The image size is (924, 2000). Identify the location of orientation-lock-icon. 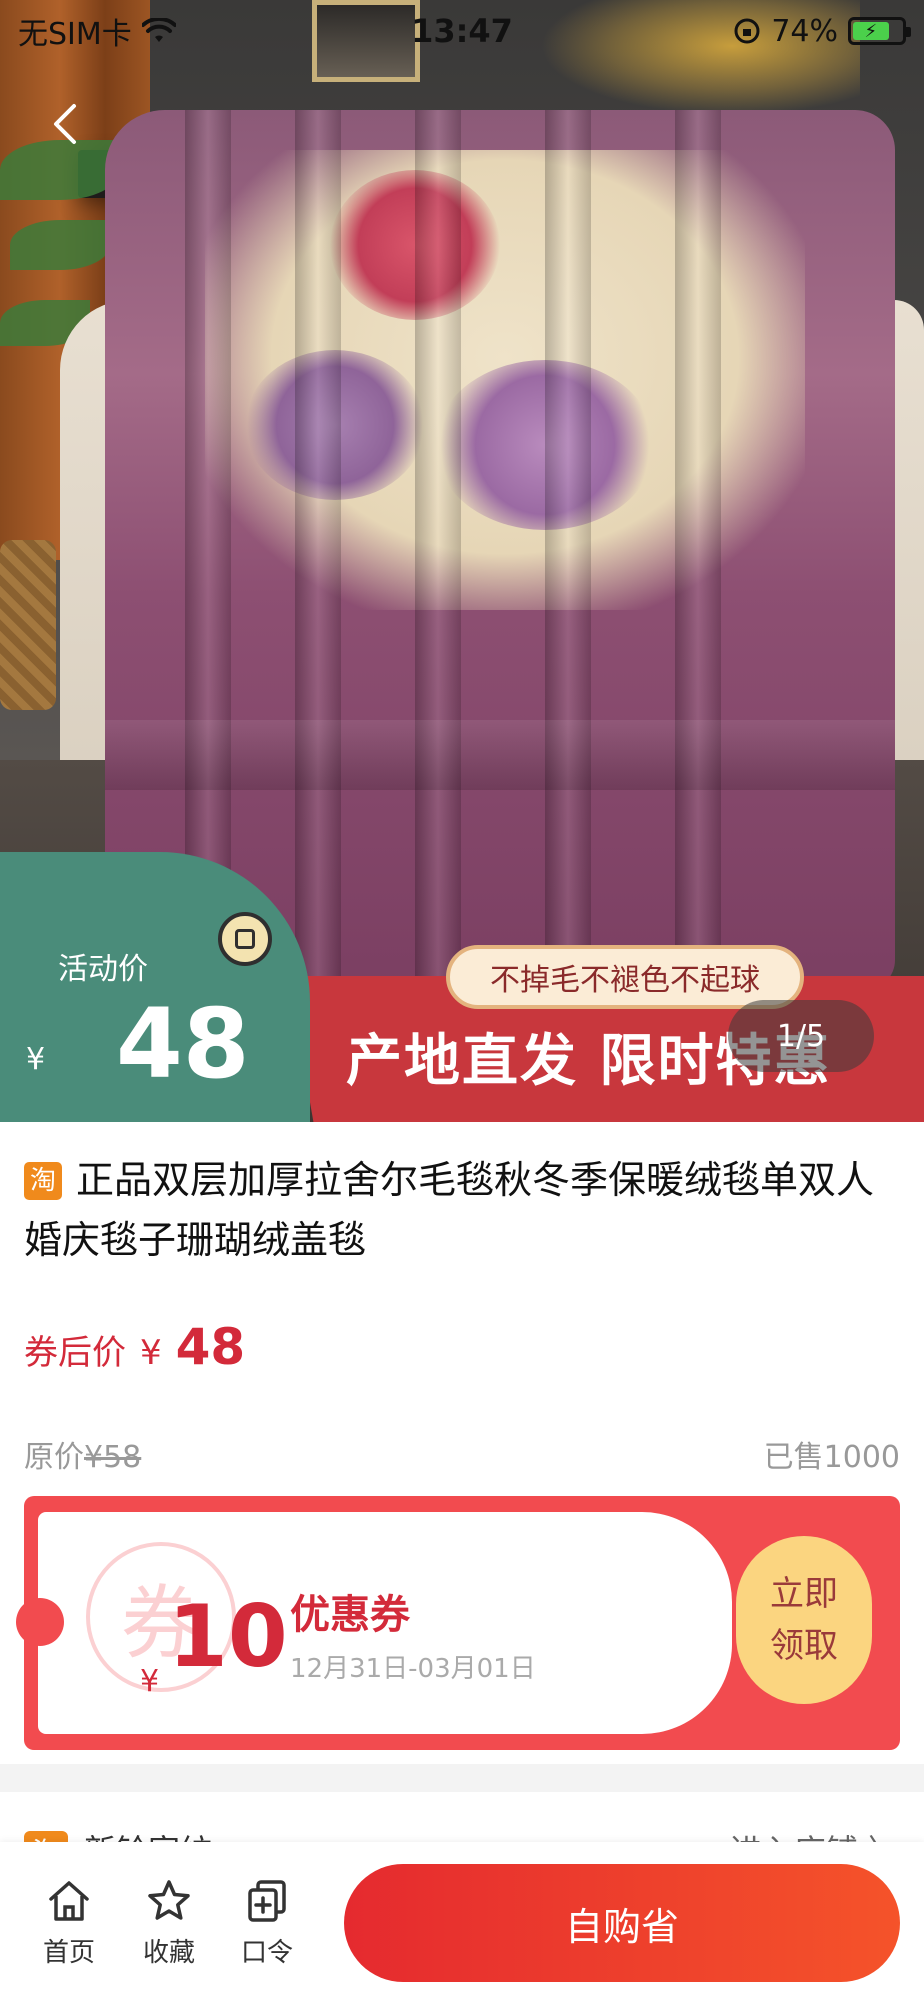
(747, 31).